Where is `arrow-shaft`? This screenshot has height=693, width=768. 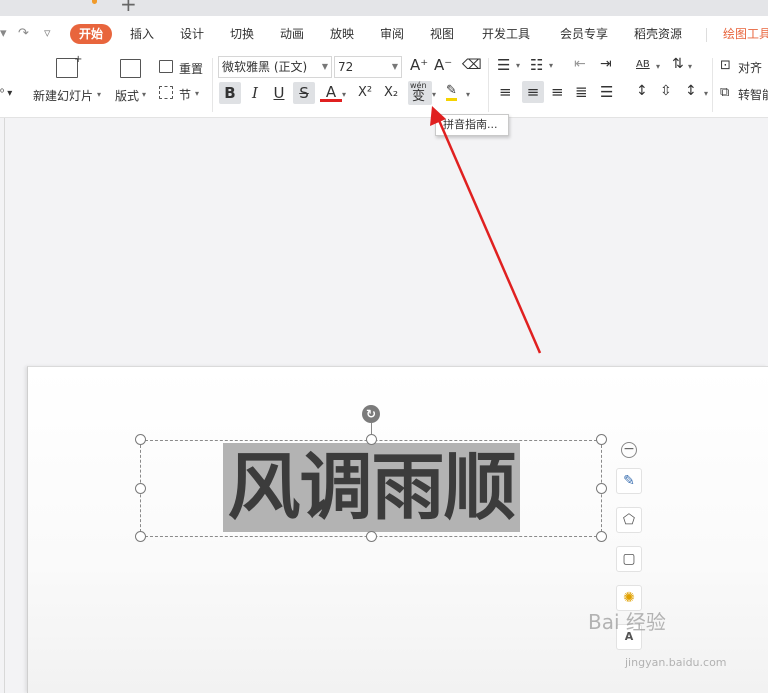 arrow-shaft is located at coordinates (489, 235).